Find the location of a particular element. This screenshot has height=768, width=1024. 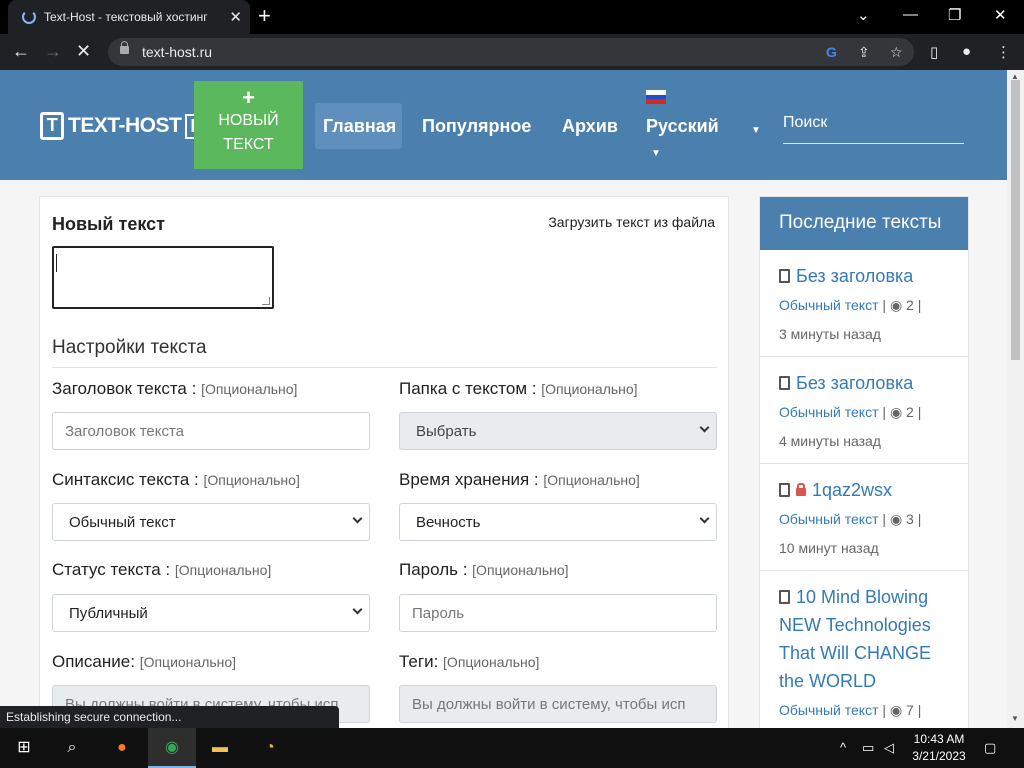

loading-spinner-icon is located at coordinates (29, 17).